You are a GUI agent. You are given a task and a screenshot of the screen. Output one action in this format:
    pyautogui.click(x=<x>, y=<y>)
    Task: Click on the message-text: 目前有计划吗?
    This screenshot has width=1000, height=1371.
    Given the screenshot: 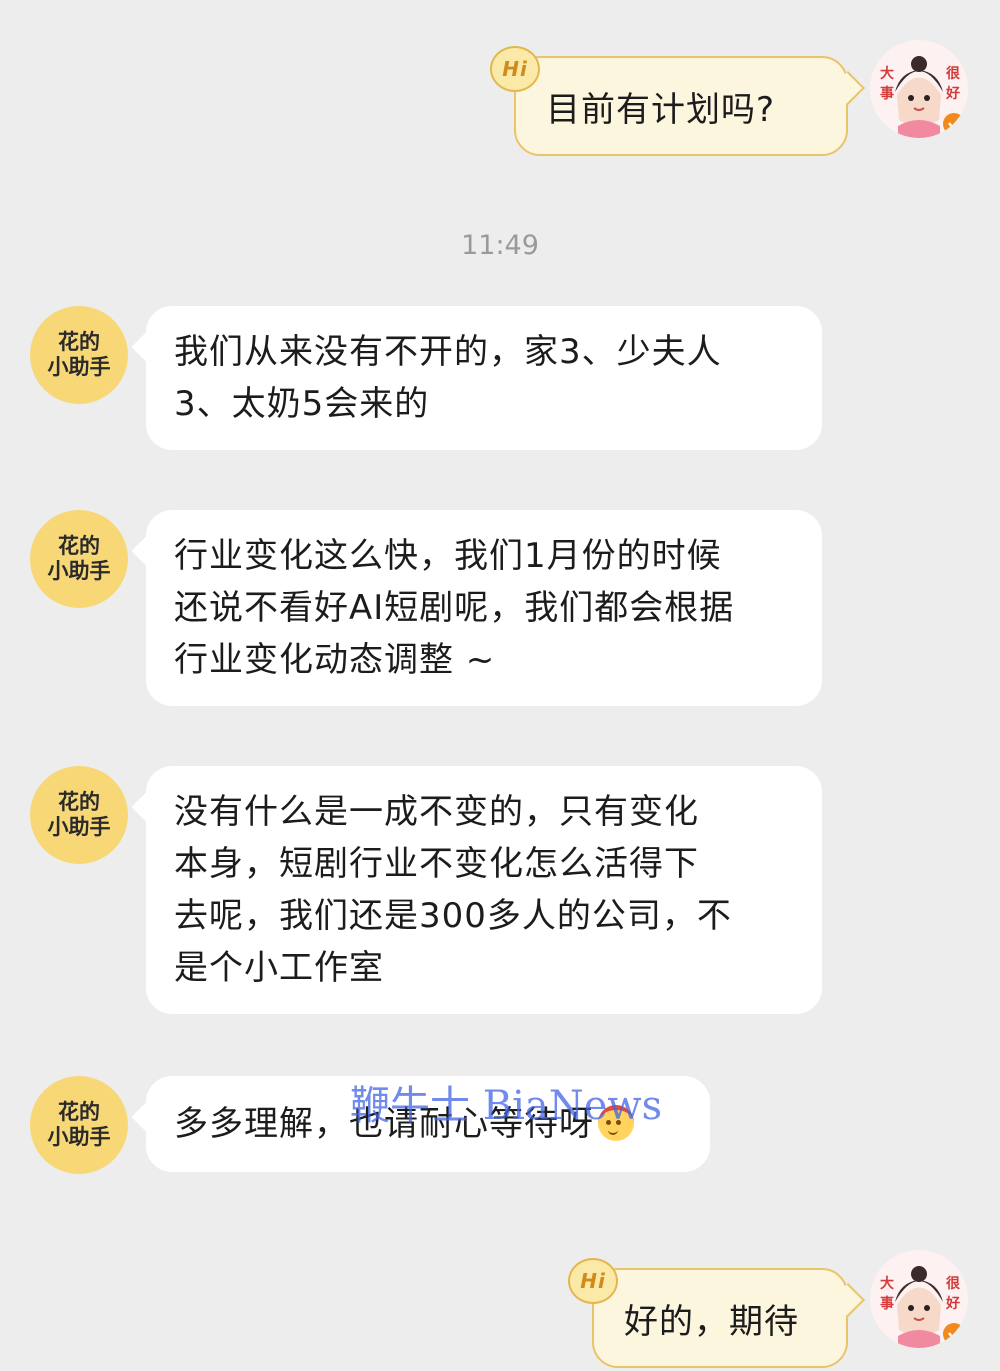 What is the action you would take?
    pyautogui.click(x=661, y=109)
    